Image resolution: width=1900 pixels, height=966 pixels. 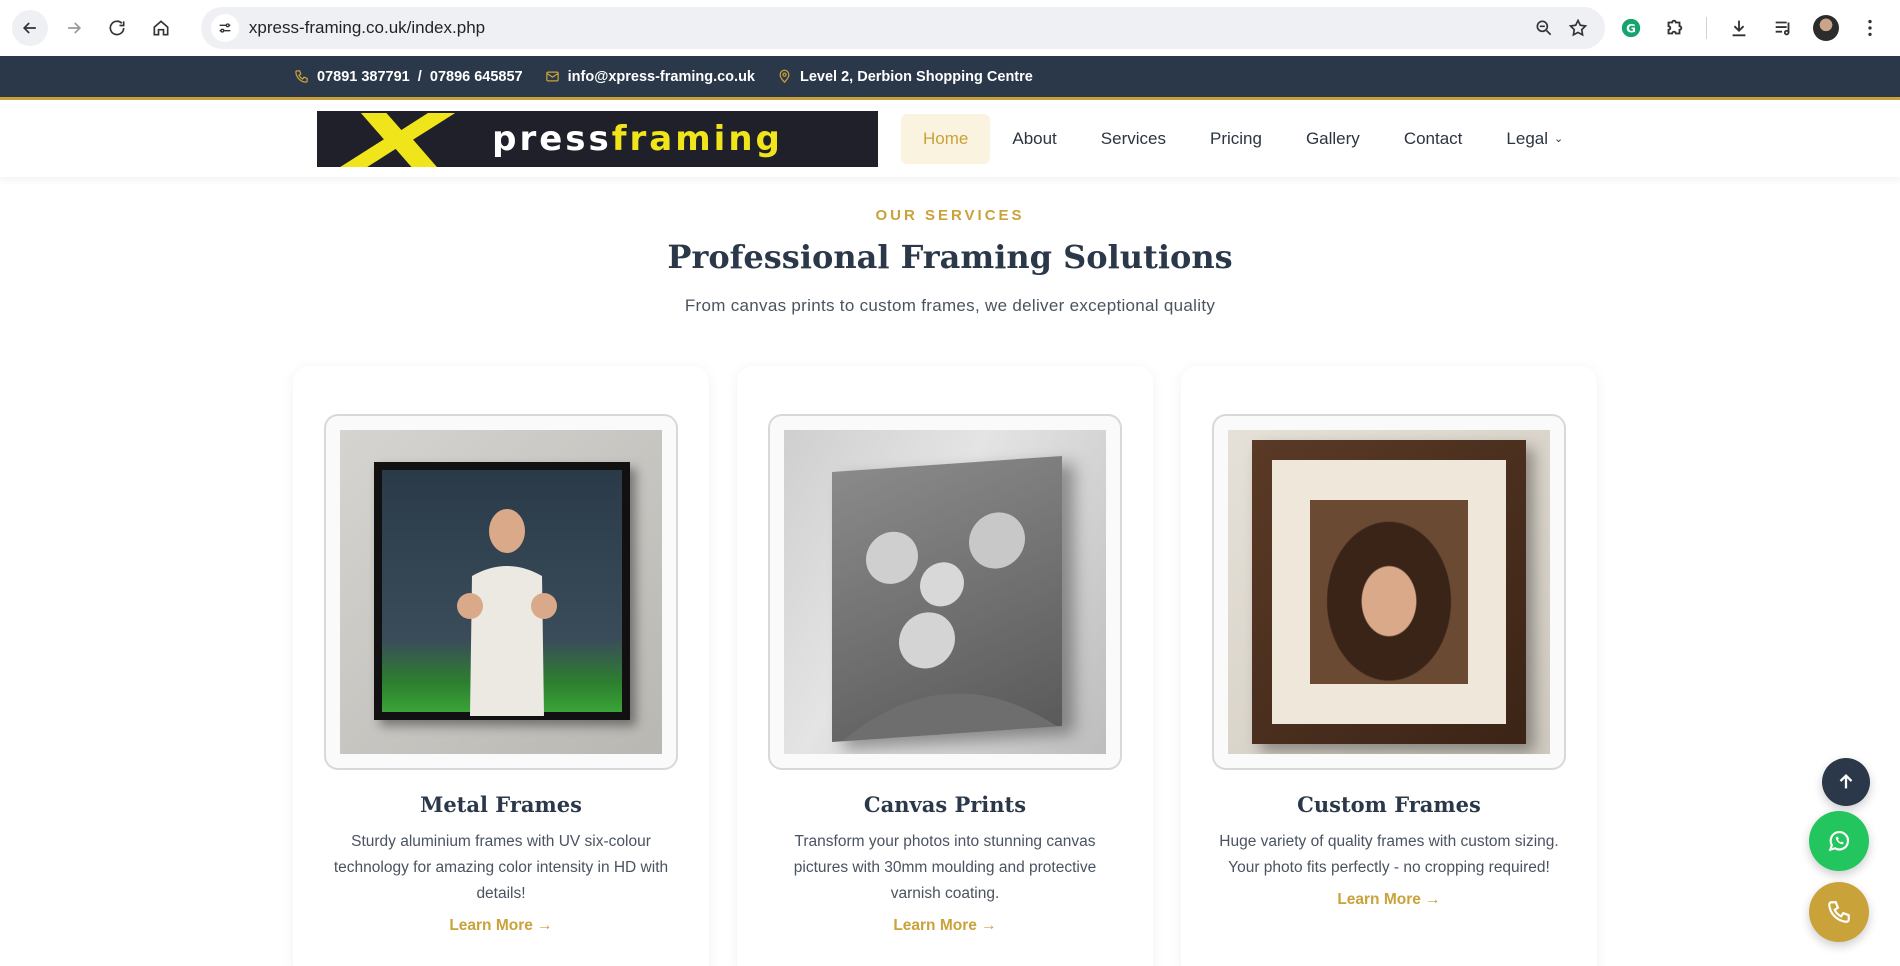 I want to click on nav-legal: Legal ⌄, so click(x=1534, y=139).